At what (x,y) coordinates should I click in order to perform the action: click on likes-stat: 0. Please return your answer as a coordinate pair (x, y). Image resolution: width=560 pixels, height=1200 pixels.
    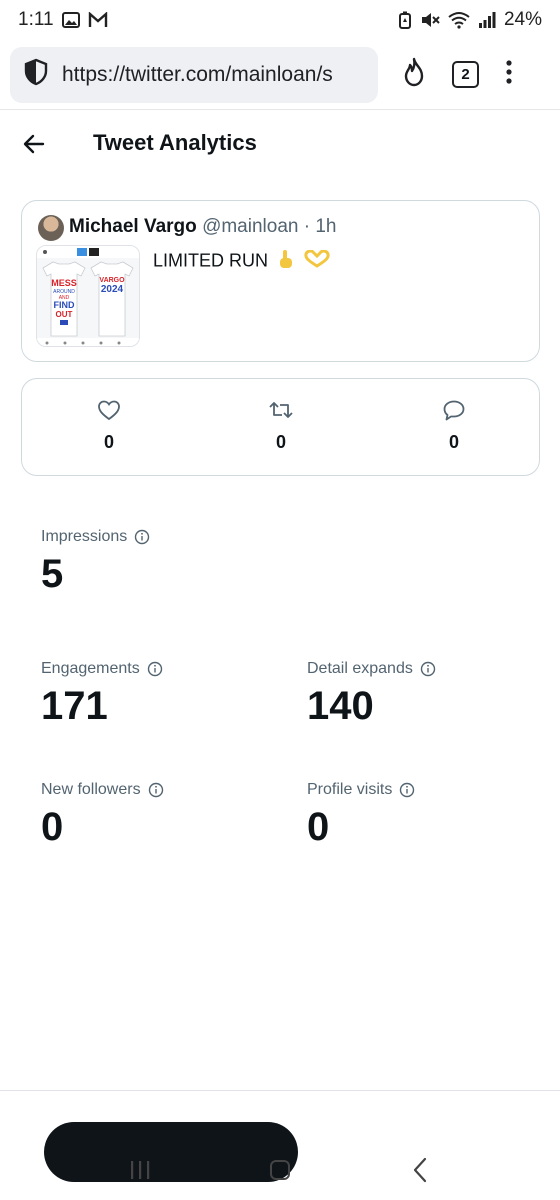
    Looking at the image, I should click on (109, 426).